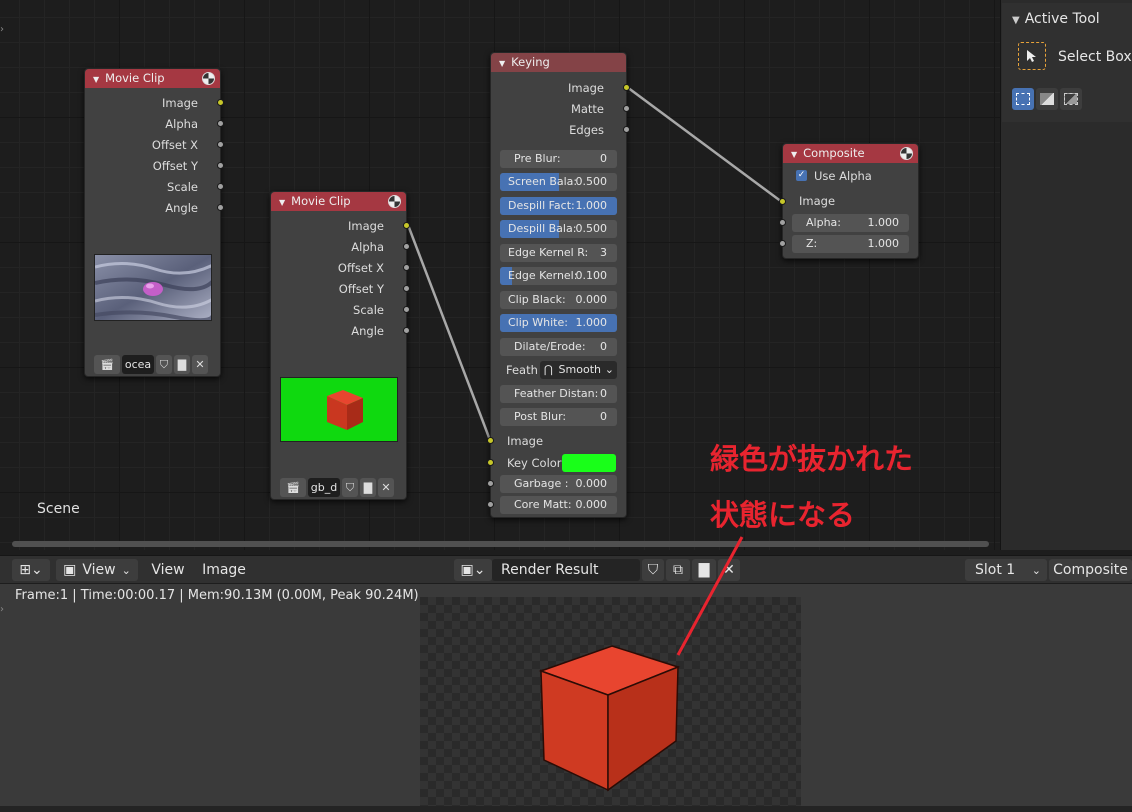 This screenshot has height=812, width=1132. I want to click on clip-selector: 🎬︎ ocea ⛉ ▇ ✕, so click(151, 364).